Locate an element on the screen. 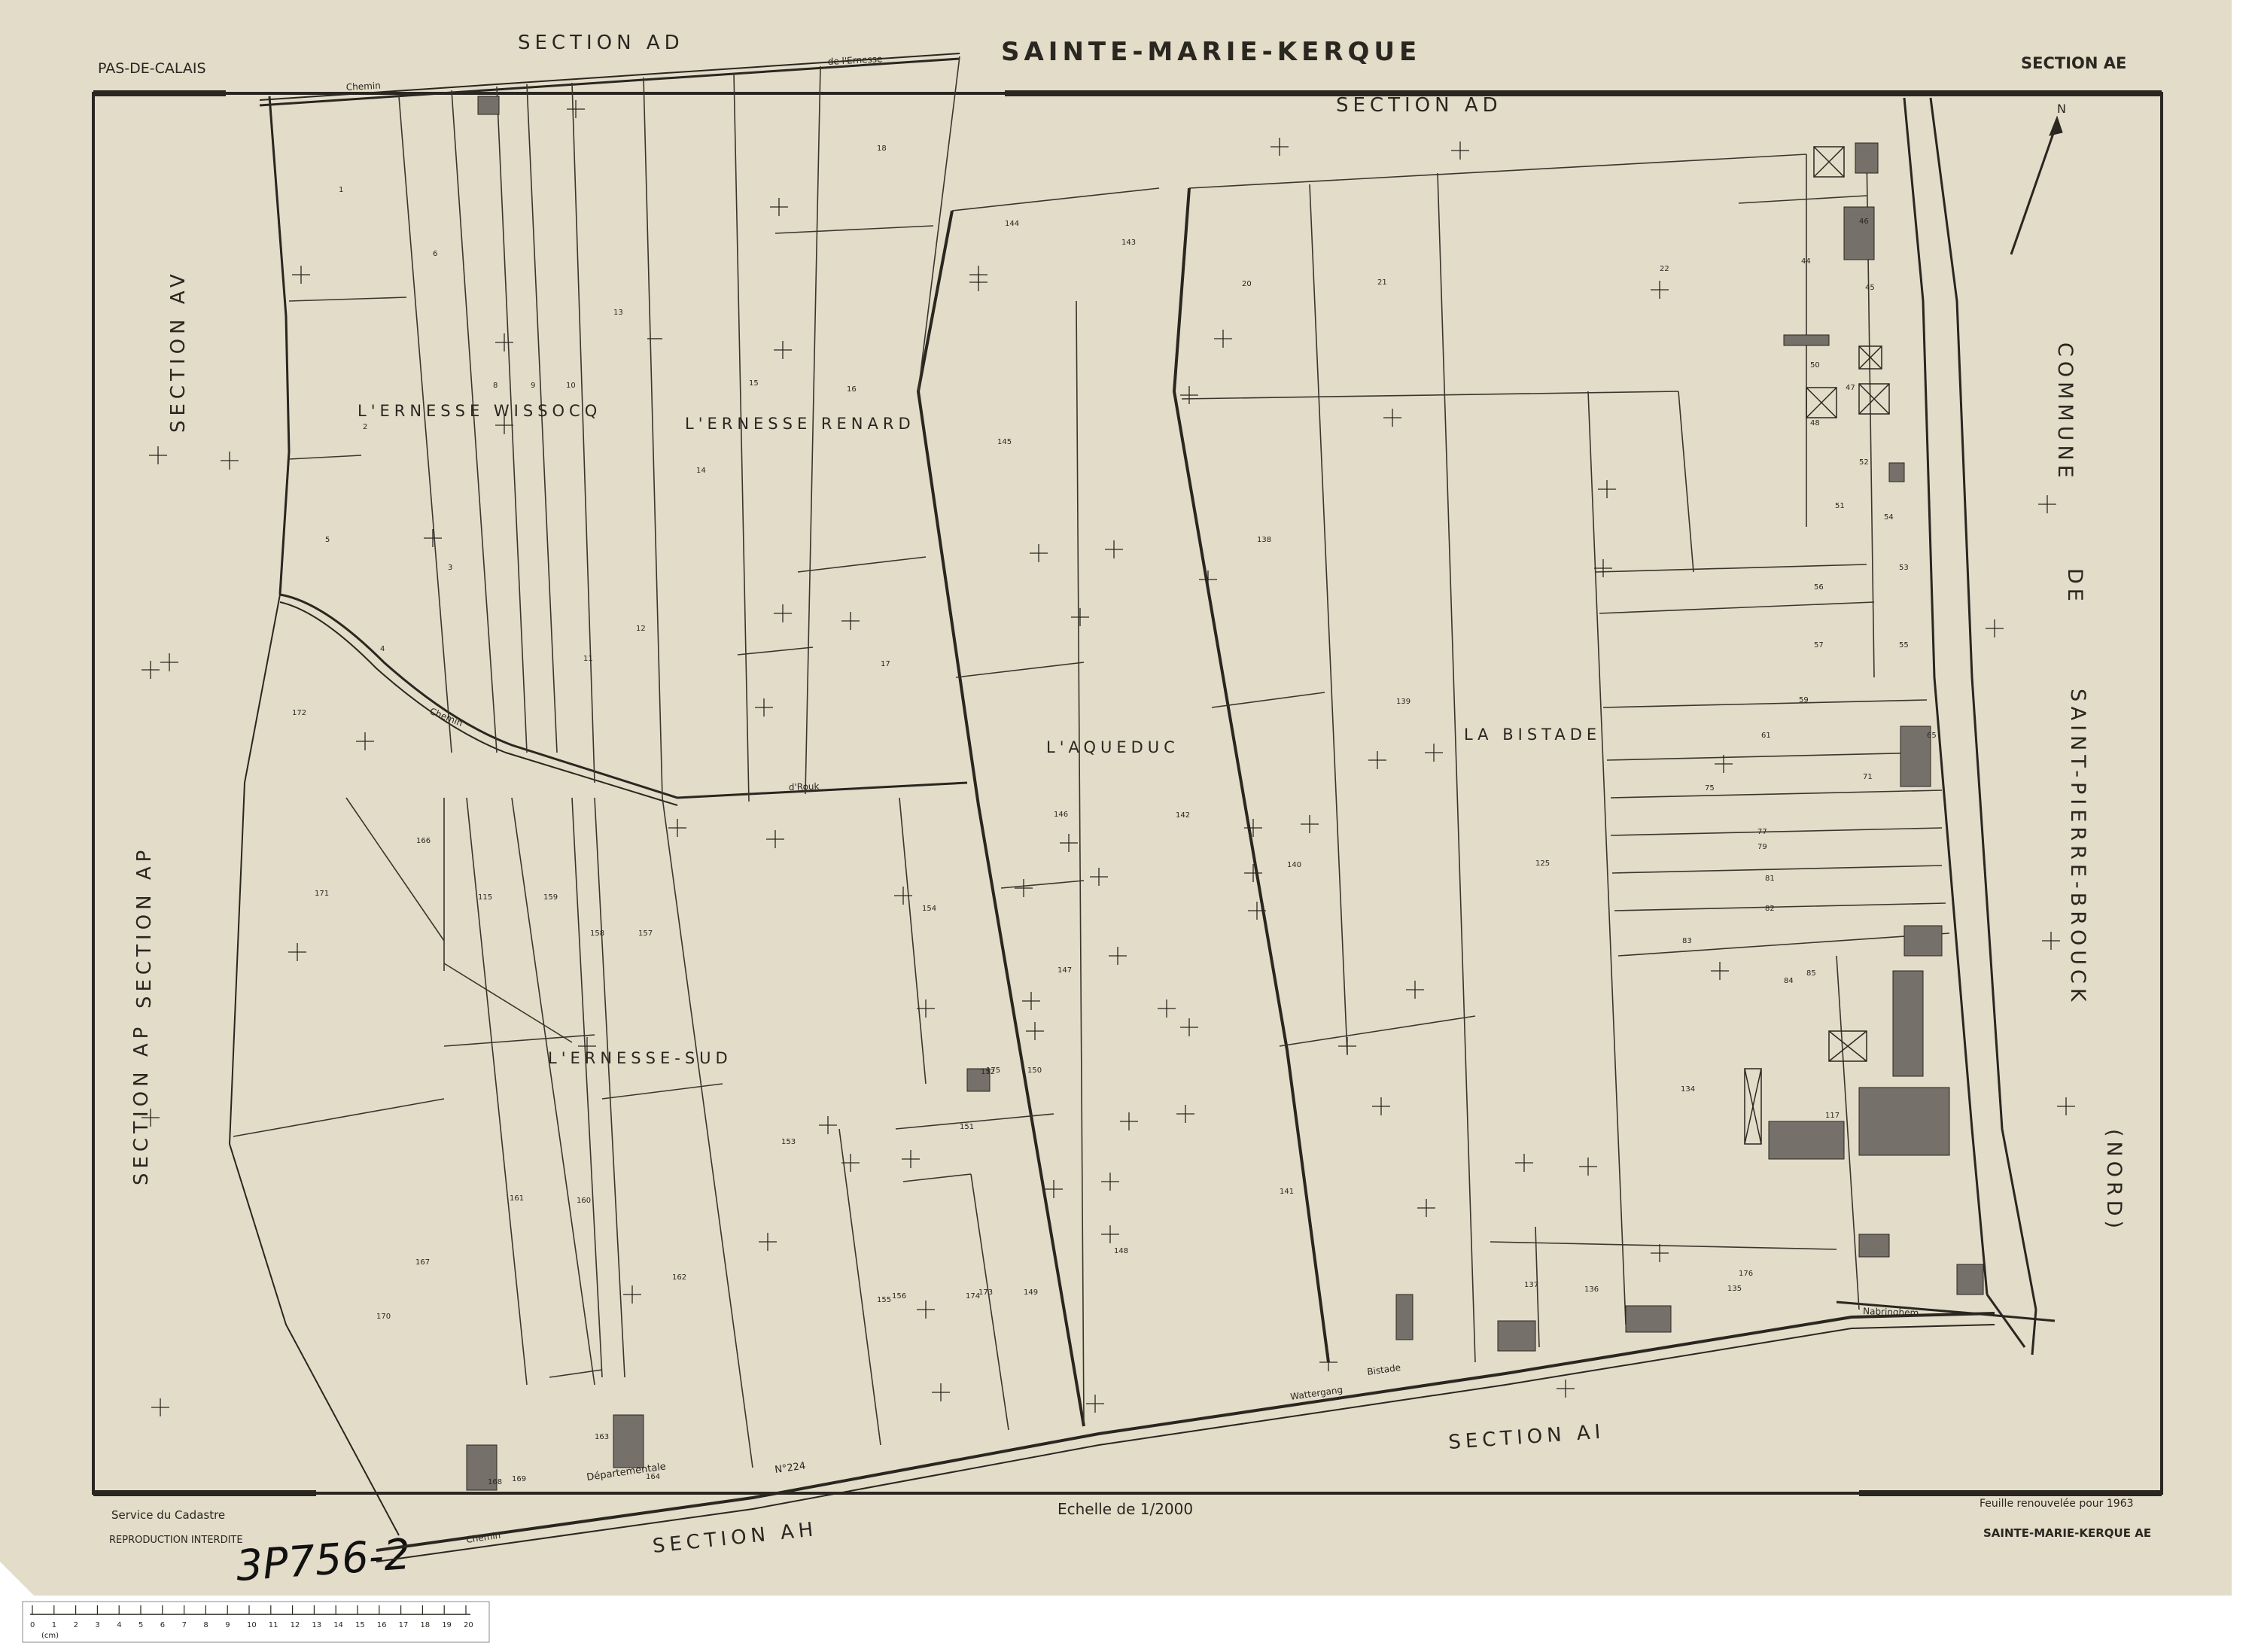  parcel-number: 173 is located at coordinates (985, 1293).